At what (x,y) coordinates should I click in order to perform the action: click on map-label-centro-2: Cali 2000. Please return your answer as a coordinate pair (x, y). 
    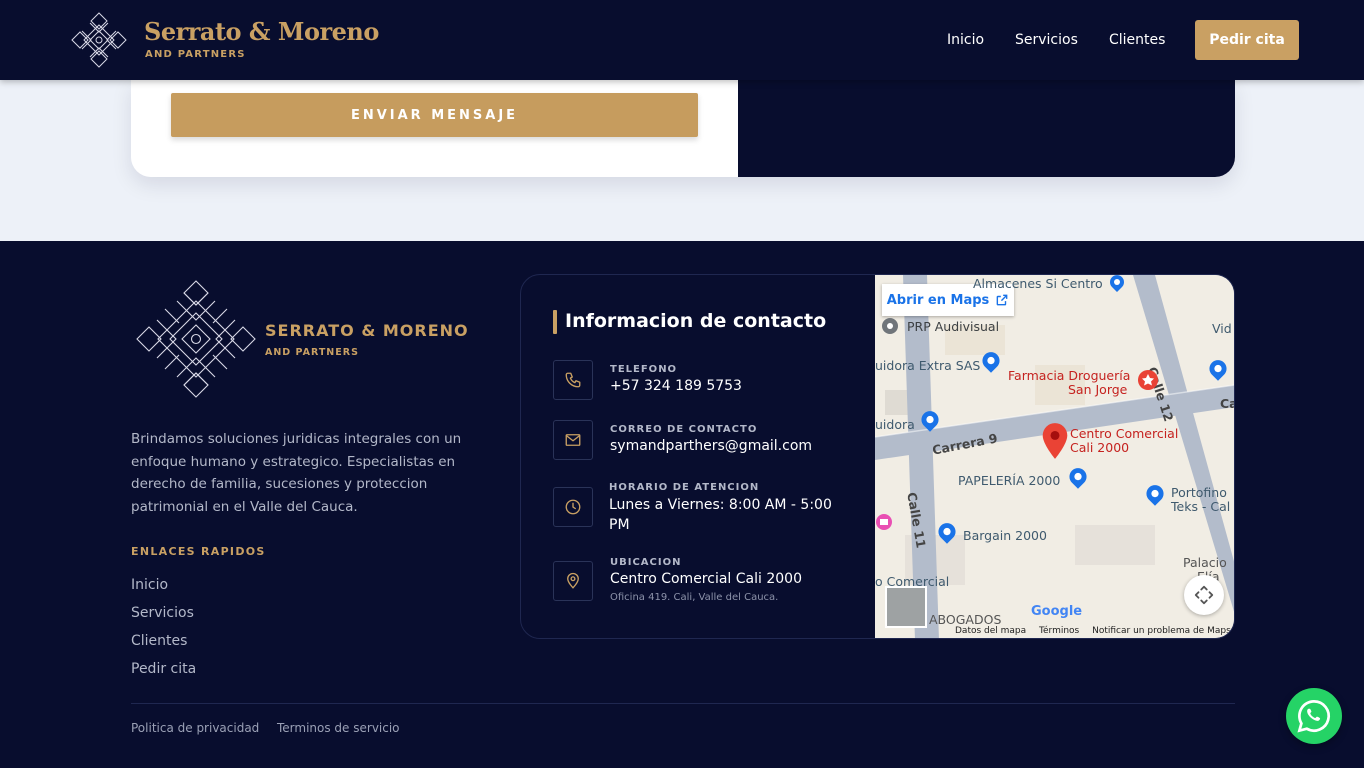
    Looking at the image, I should click on (1100, 447).